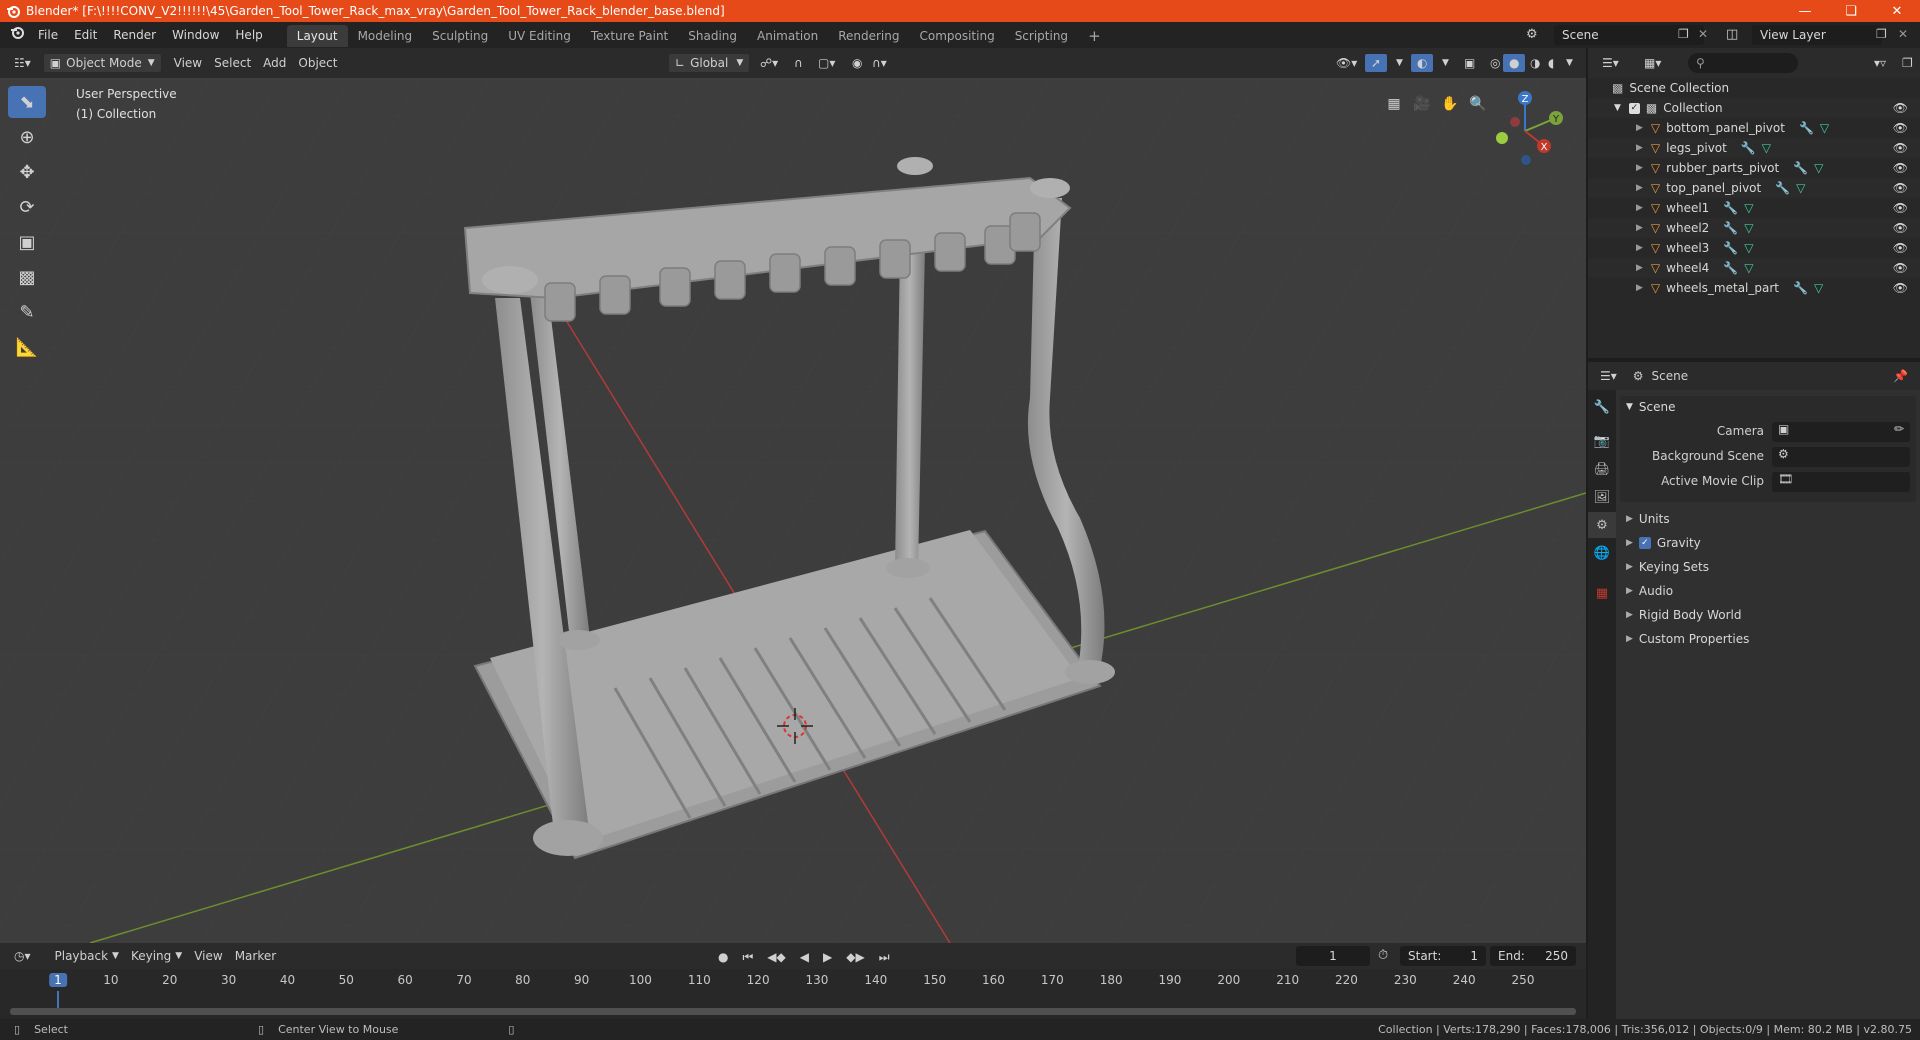 The height and width of the screenshot is (1040, 1920). Describe the element at coordinates (1768, 519) in the screenshot. I see `properties-subsection-header: ▶ Units` at that location.